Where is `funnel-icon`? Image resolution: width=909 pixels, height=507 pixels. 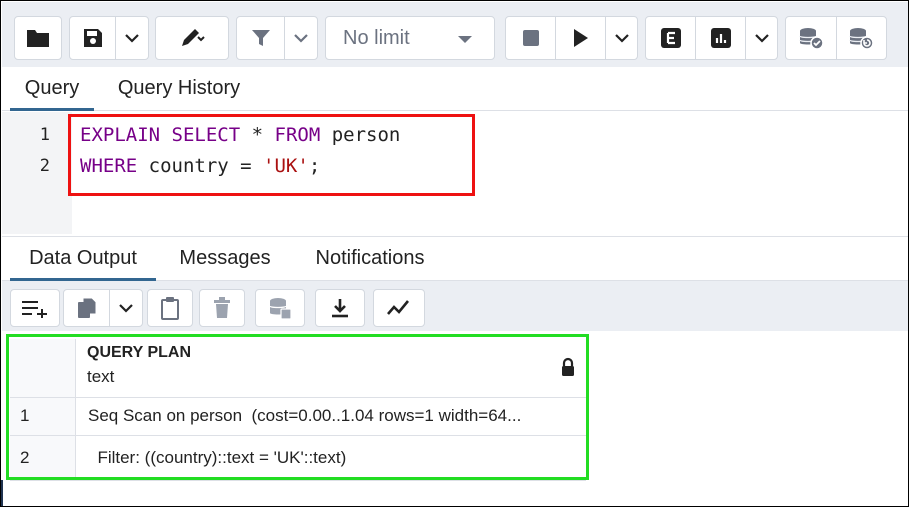 funnel-icon is located at coordinates (260, 38).